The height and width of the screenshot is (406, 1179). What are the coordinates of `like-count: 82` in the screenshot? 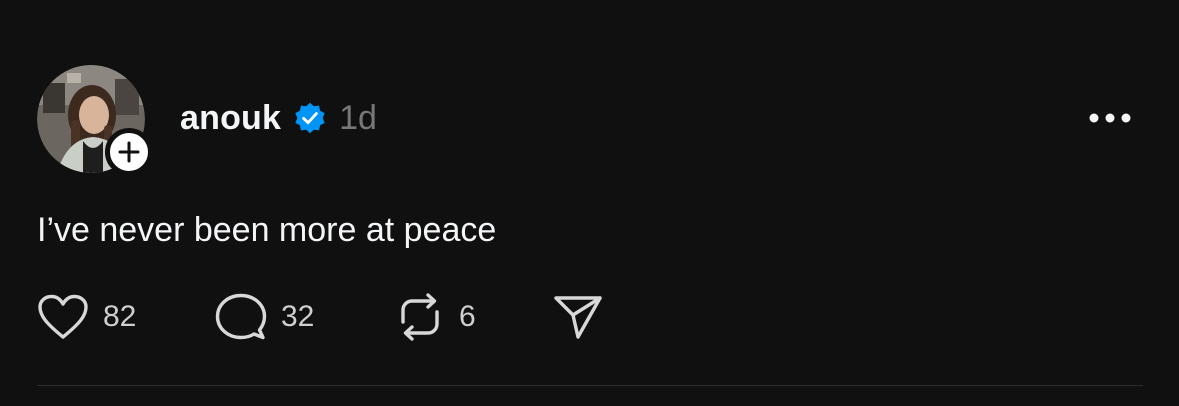 It's located at (120, 316).